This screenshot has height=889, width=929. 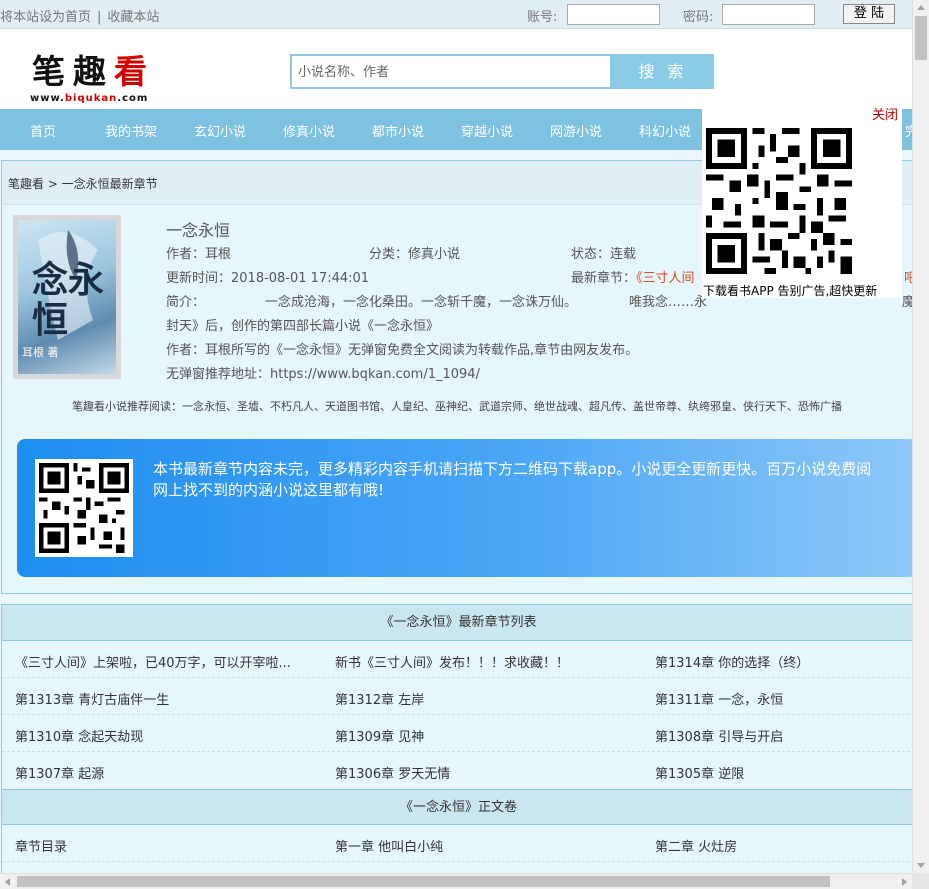 I want to click on nav-xiuzhen: 修真小说, so click(x=309, y=130).